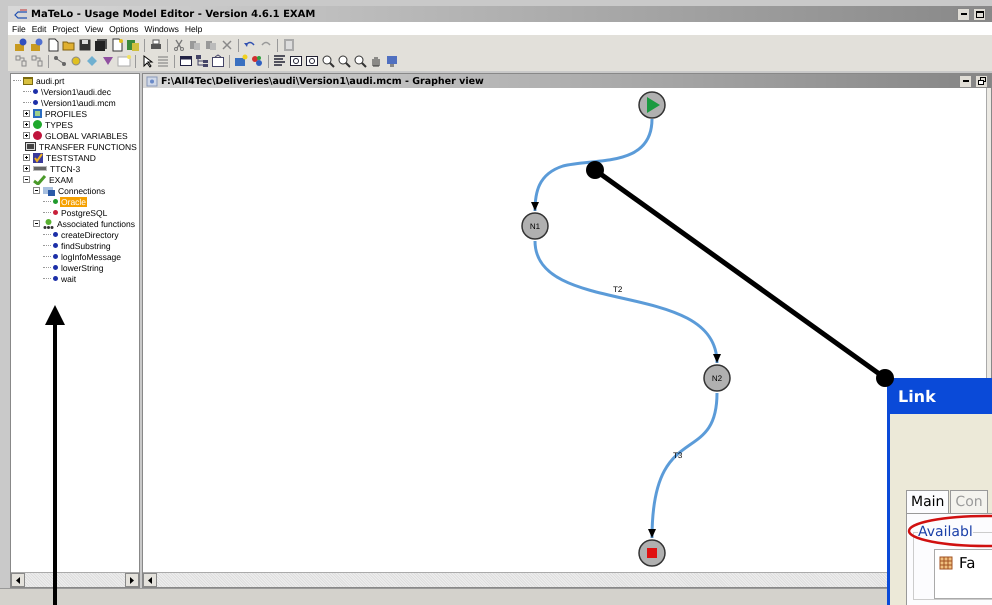  What do you see at coordinates (652, 105) in the screenshot?
I see `start-node` at bounding box center [652, 105].